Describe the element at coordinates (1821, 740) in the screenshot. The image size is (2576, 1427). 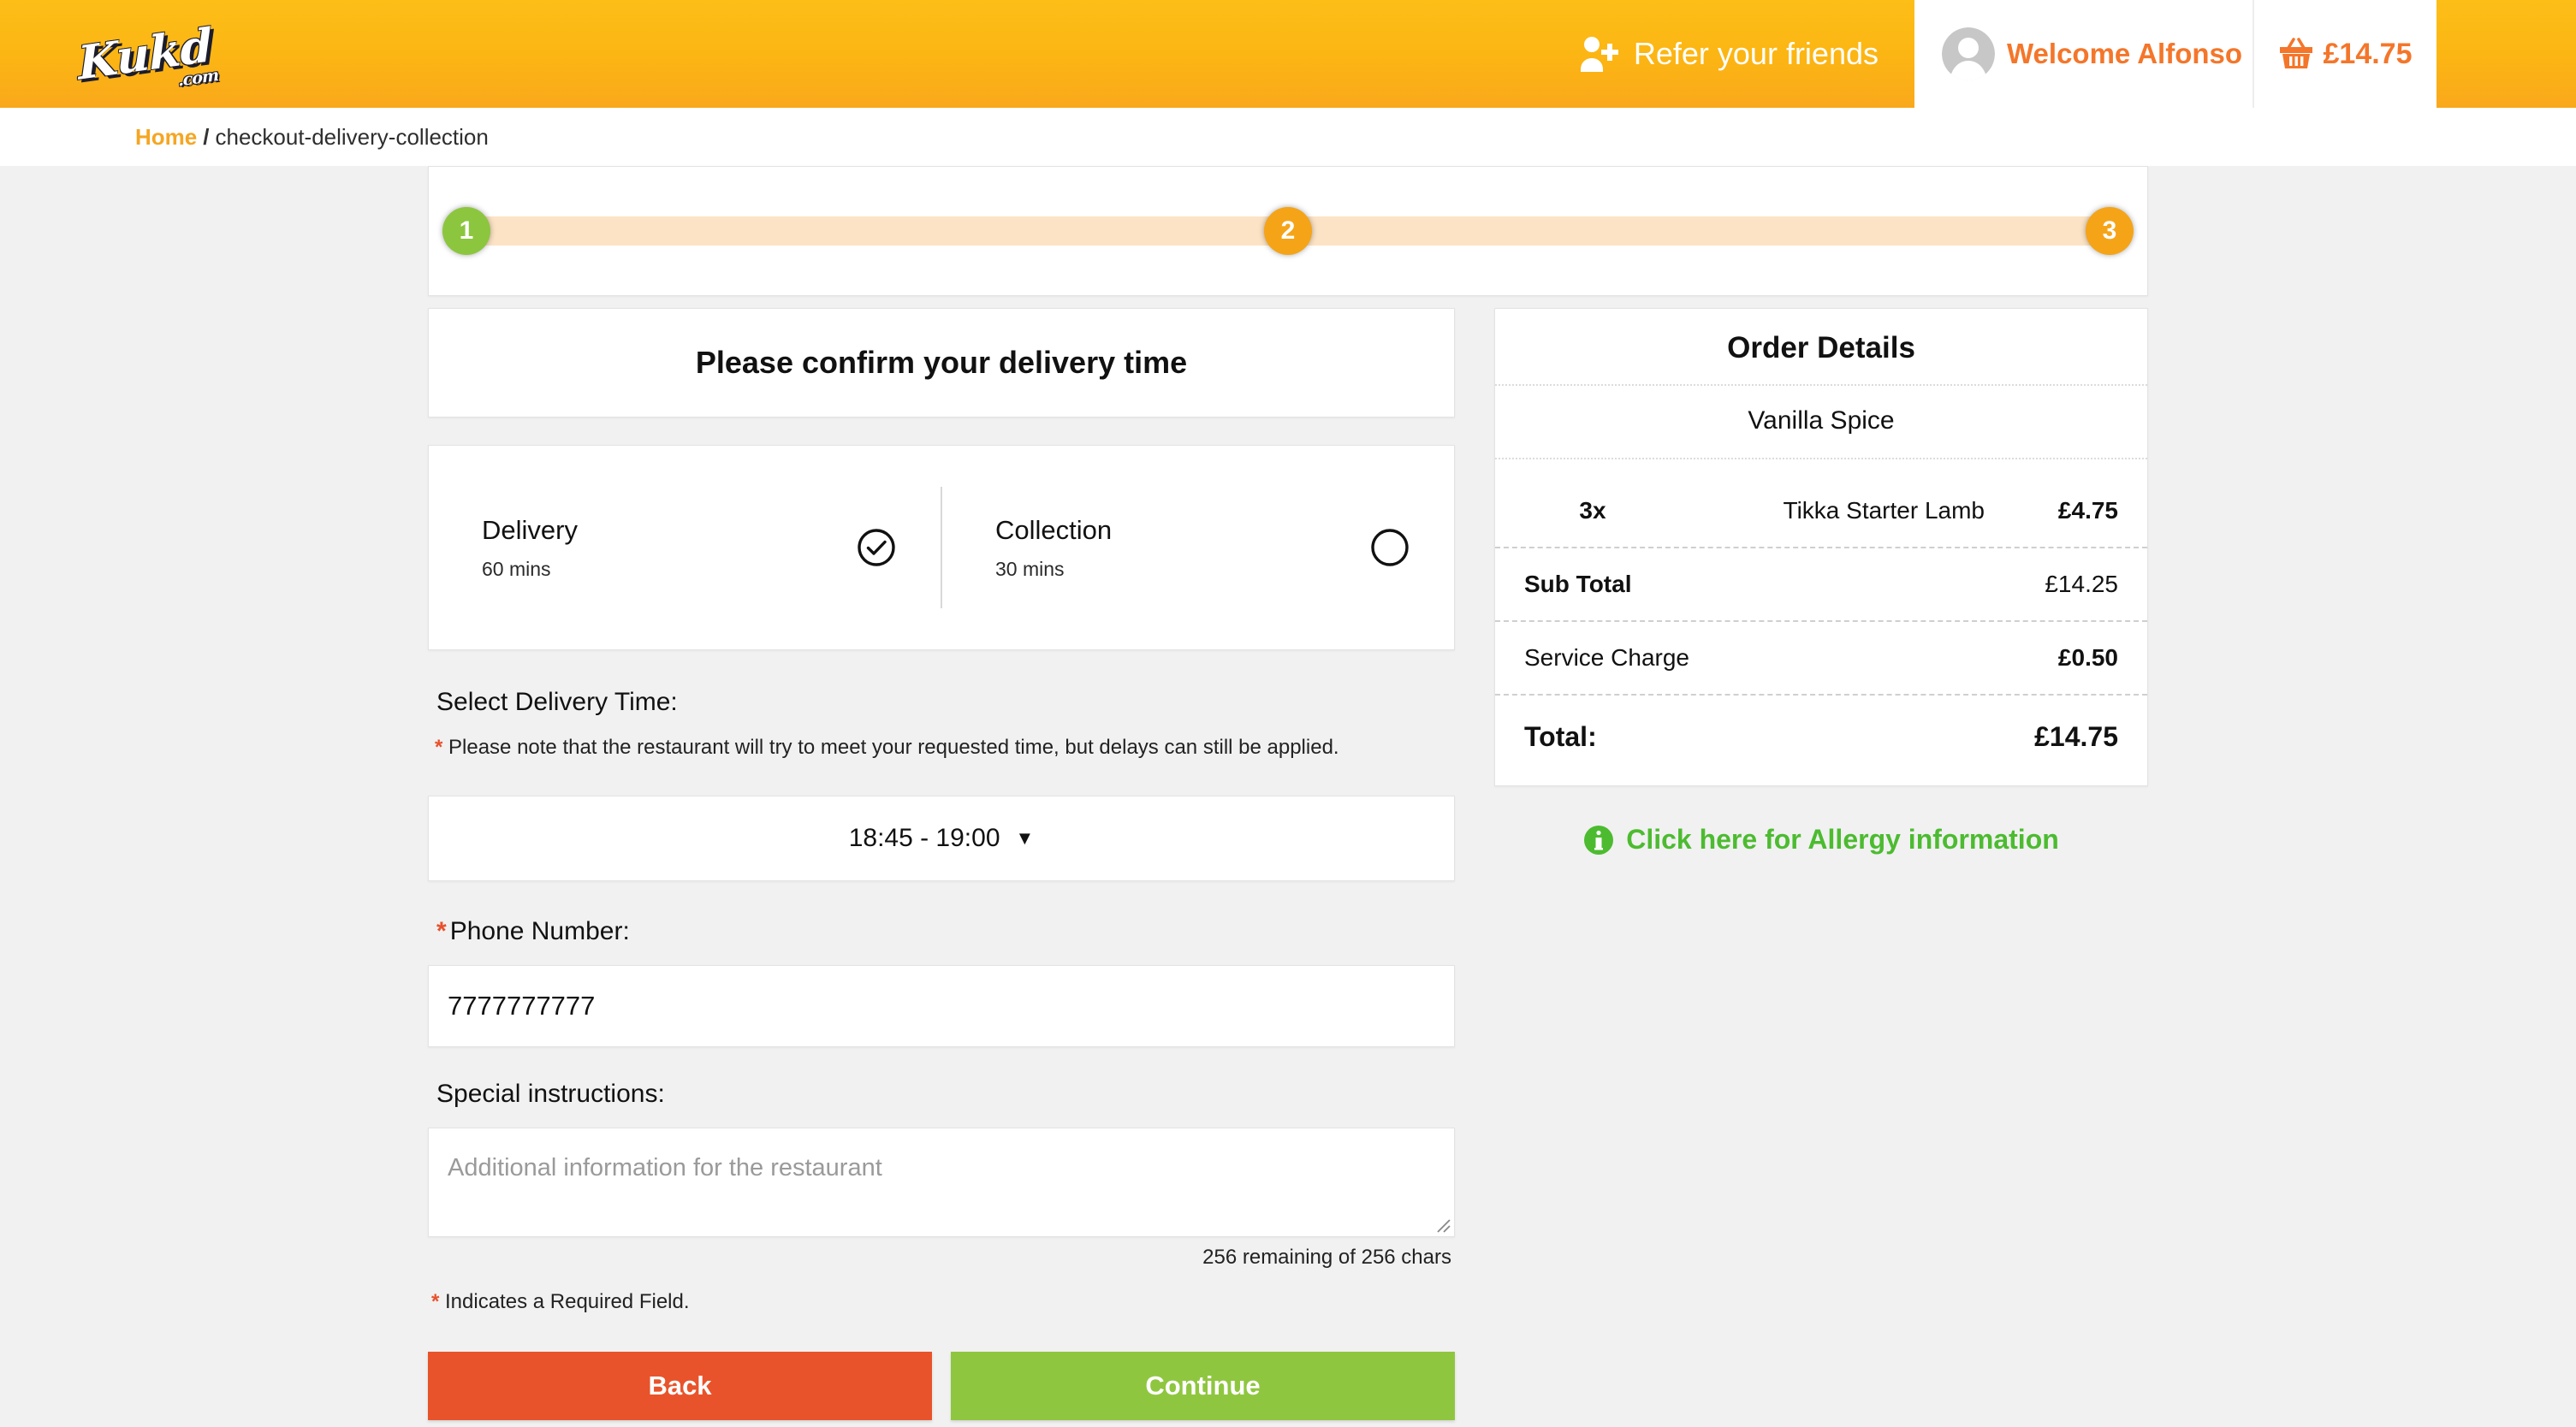
I see `order-total-row: Total: £14.75` at that location.